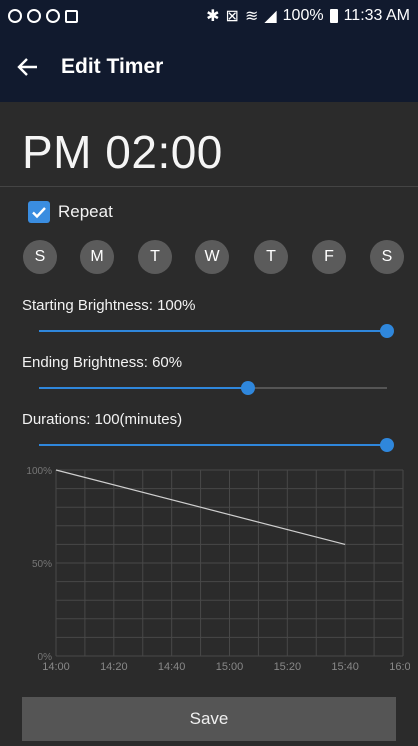 Image resolution: width=418 pixels, height=746 pixels. I want to click on x-tick-label: 15:20, so click(288, 667).